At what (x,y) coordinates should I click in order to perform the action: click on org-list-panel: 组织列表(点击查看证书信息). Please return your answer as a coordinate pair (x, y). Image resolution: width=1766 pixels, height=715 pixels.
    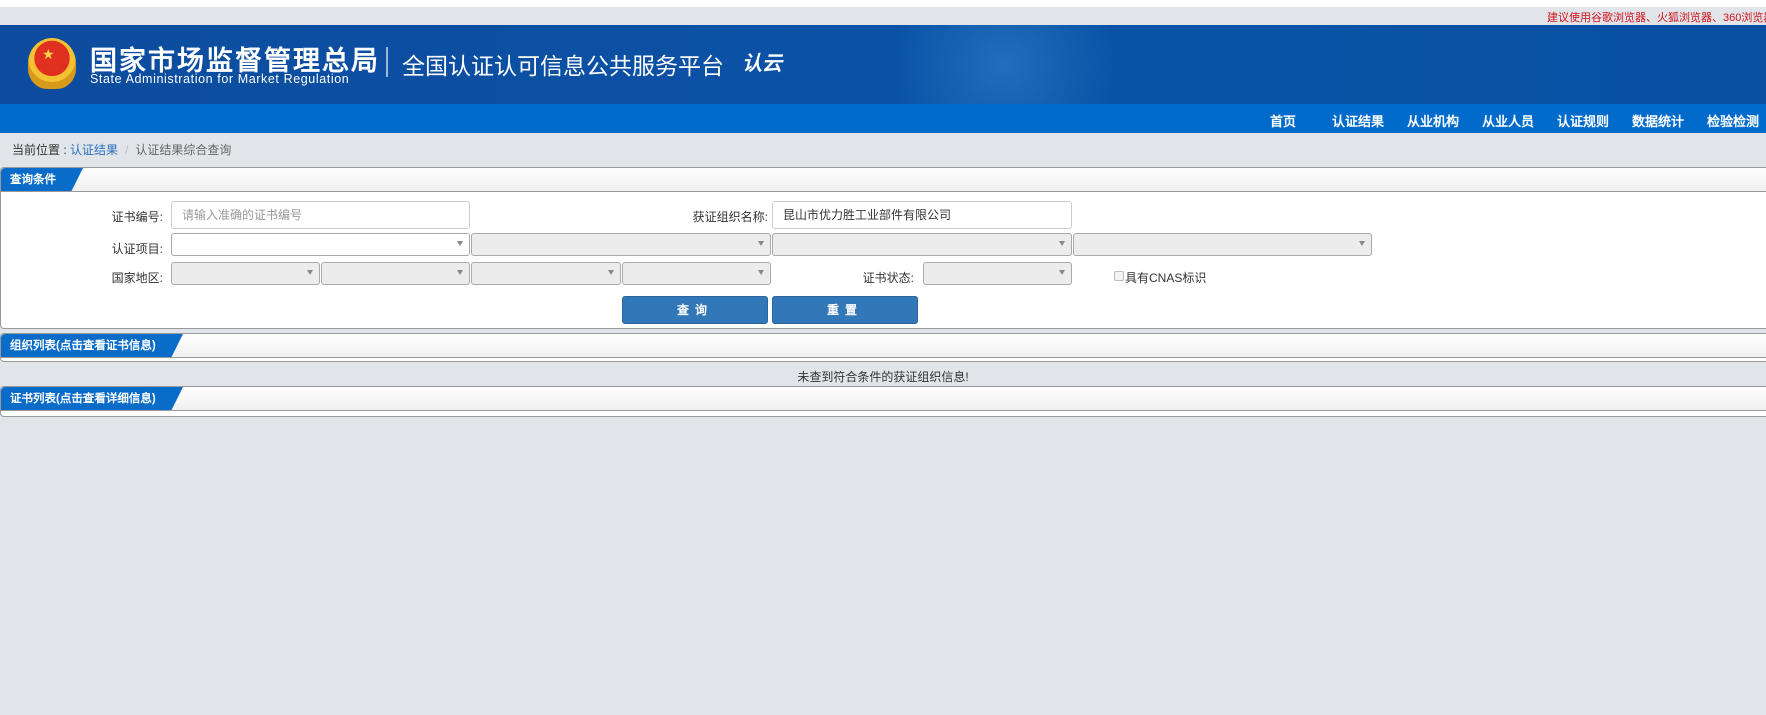
    Looking at the image, I should click on (883, 347).